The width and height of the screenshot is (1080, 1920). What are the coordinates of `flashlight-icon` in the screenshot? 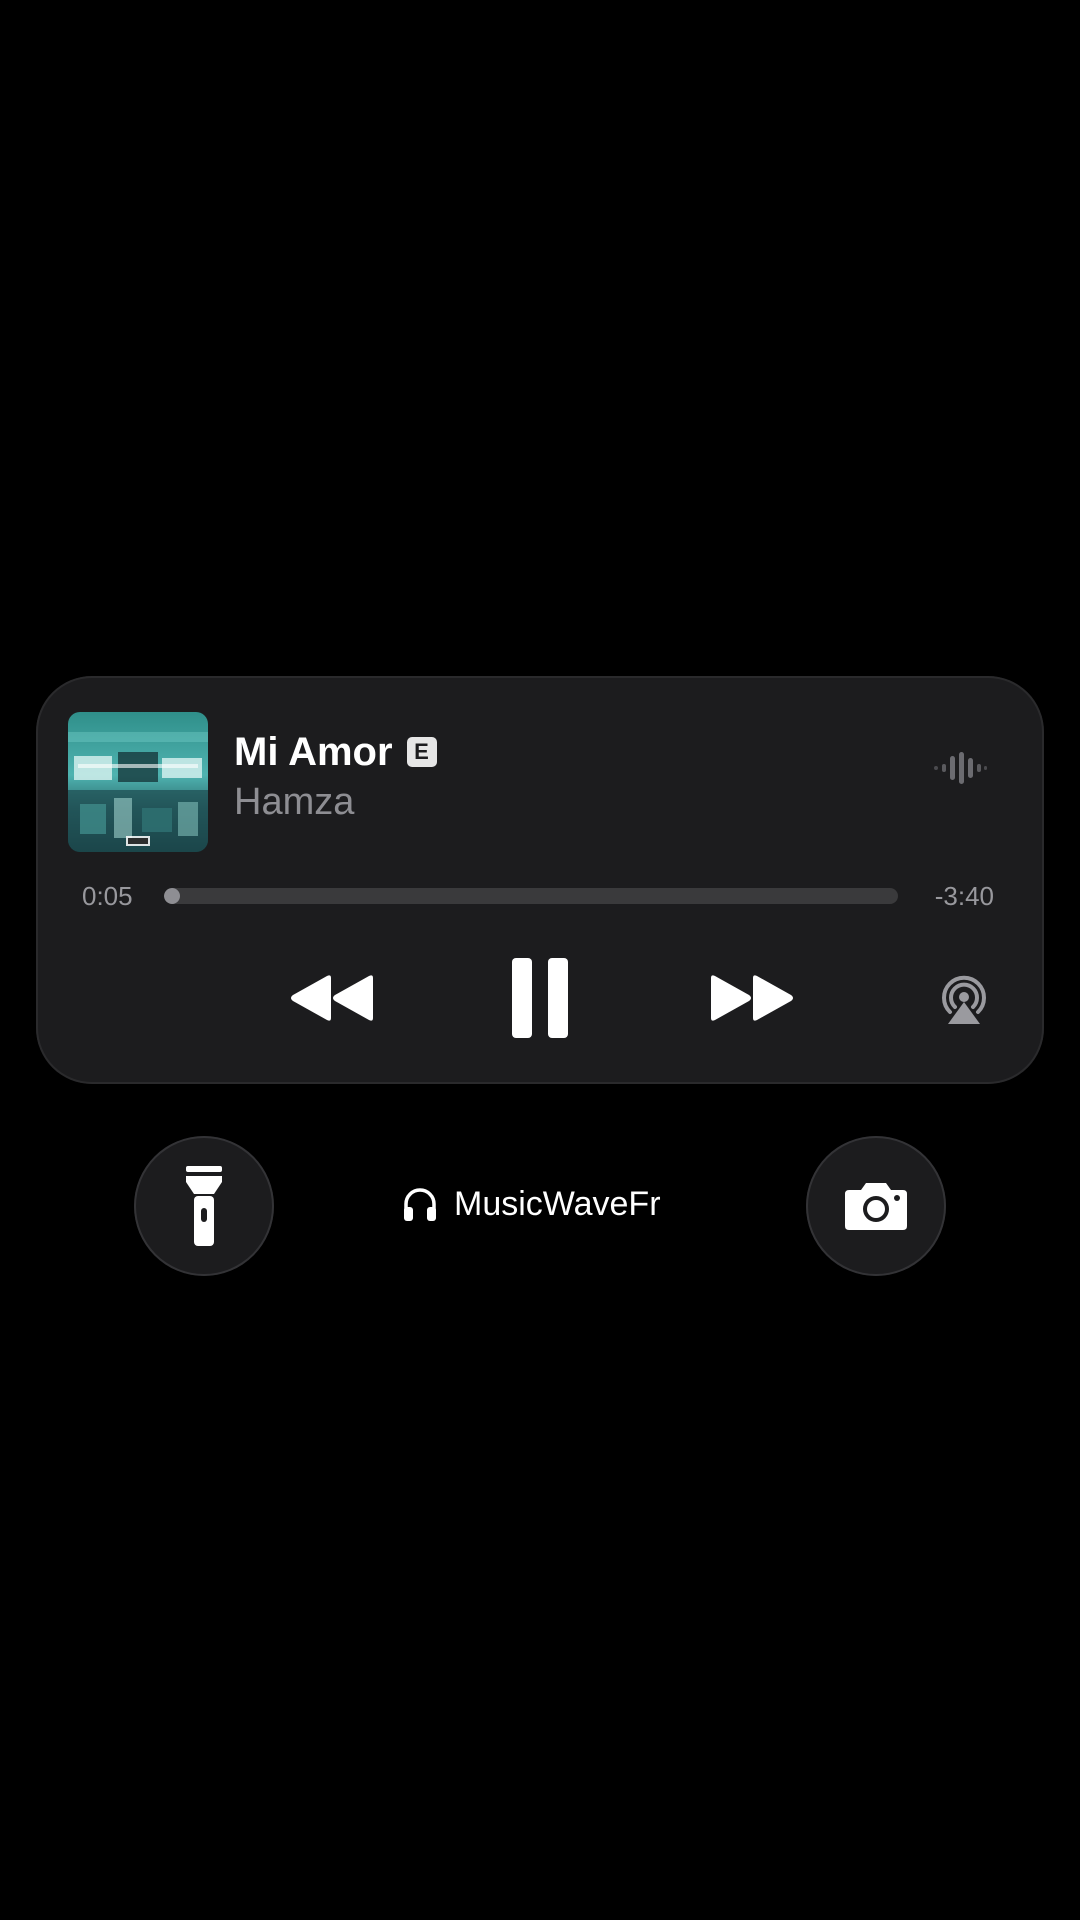 It's located at (204, 1206).